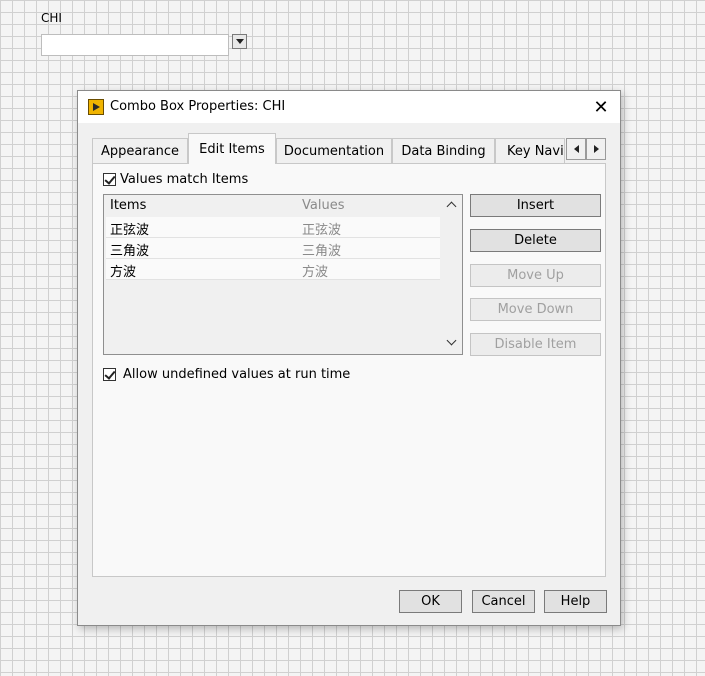 This screenshot has height=676, width=705. I want to click on tab-key-navigation: Key Navigation, so click(530, 151).